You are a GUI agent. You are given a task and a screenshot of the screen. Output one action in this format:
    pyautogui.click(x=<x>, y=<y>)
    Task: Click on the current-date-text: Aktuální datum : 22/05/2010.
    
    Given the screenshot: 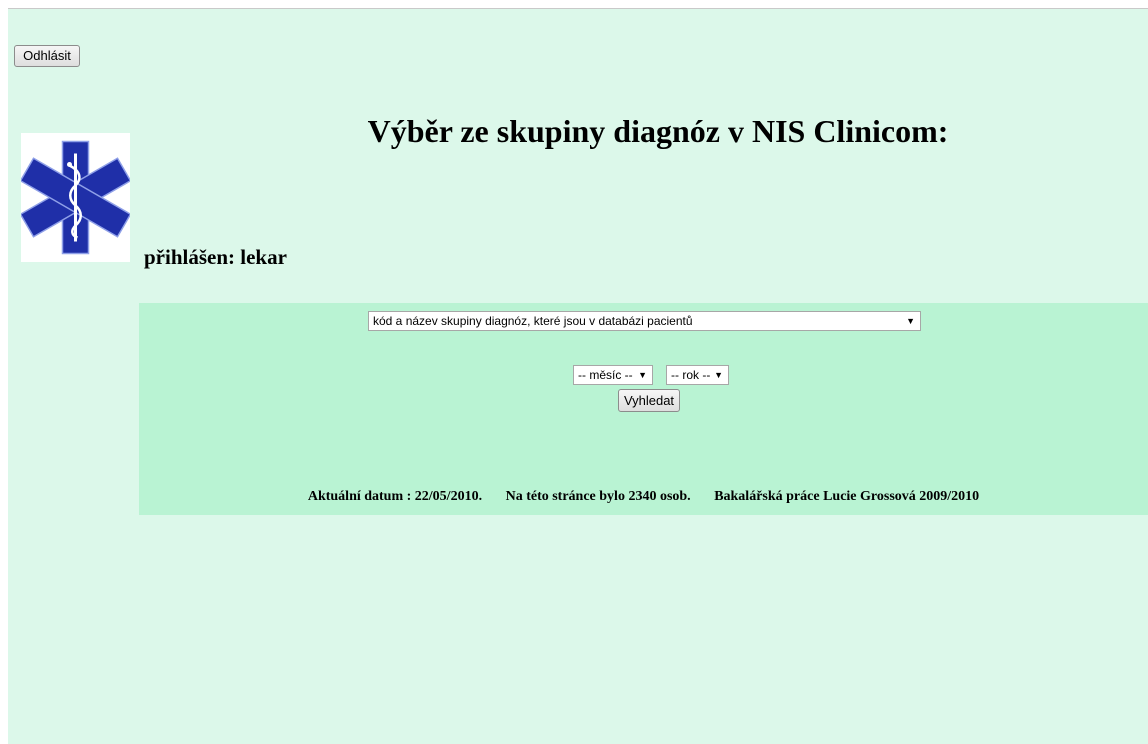 What is the action you would take?
    pyautogui.click(x=395, y=496)
    